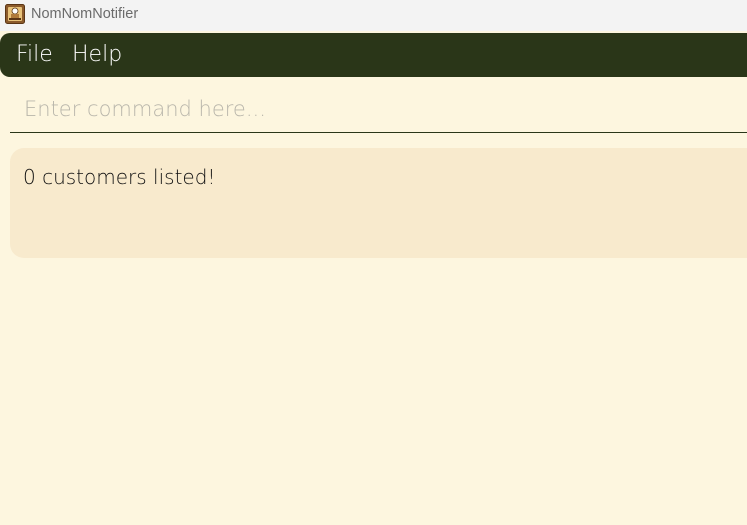  What do you see at coordinates (373, 55) in the screenshot?
I see `menu-bar: File Help` at bounding box center [373, 55].